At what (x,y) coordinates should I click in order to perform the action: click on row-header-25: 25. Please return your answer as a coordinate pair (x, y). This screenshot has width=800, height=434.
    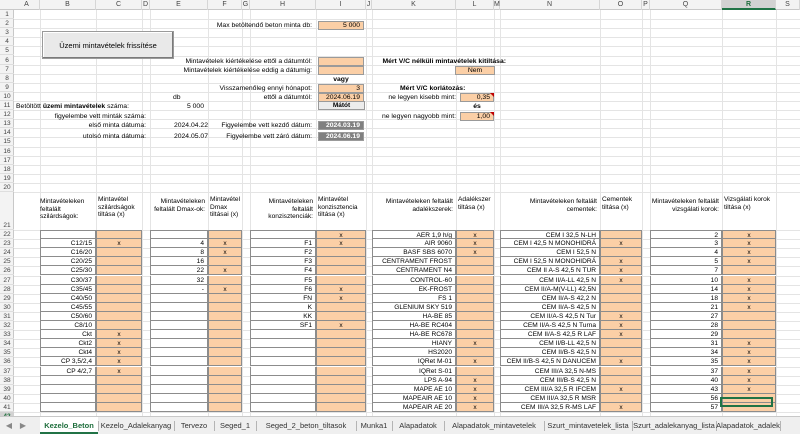
    Looking at the image, I should click on (7, 262).